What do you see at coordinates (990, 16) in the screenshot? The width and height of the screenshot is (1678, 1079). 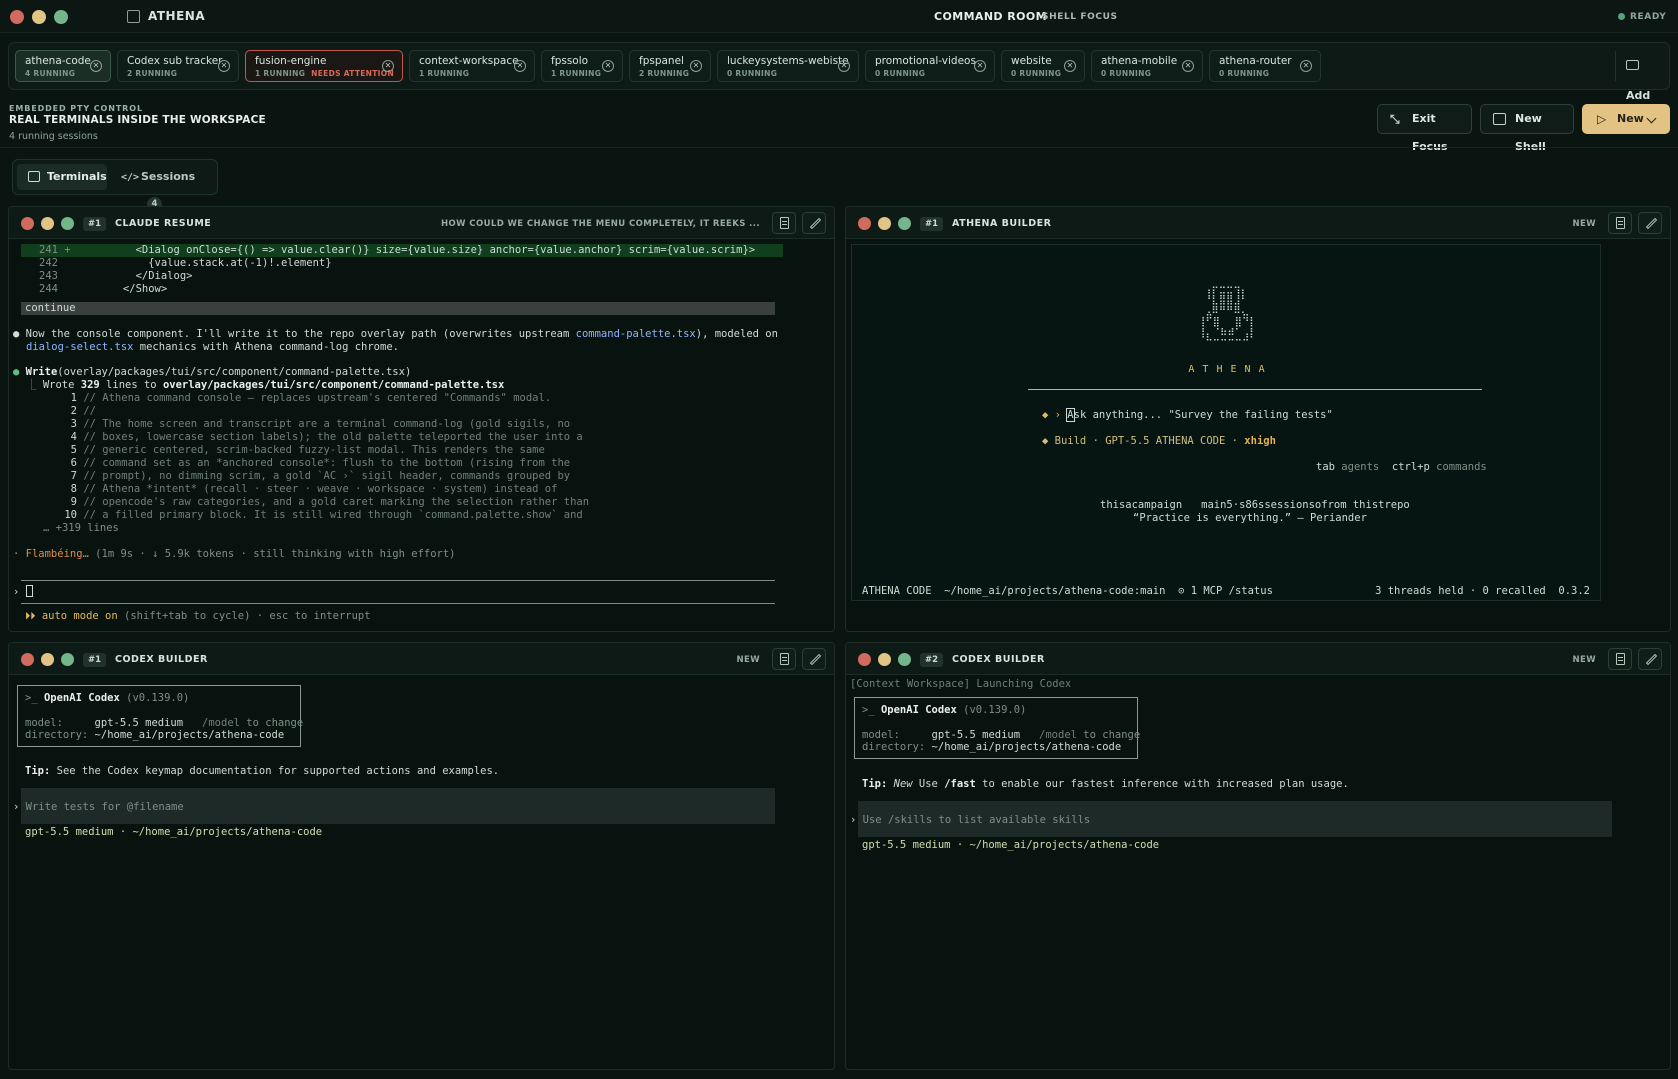 I see `room-title: COMMAND ROOM` at bounding box center [990, 16].